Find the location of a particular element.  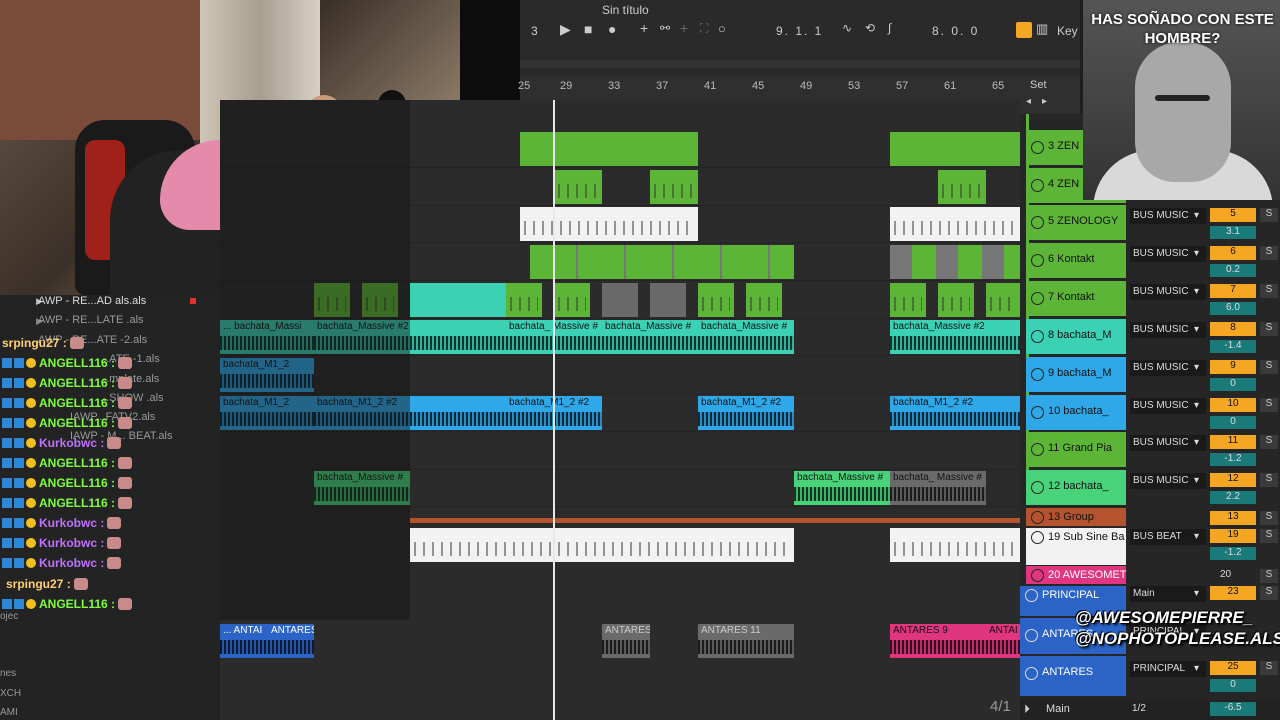

master-volume: -6.5 is located at coordinates (1233, 709).